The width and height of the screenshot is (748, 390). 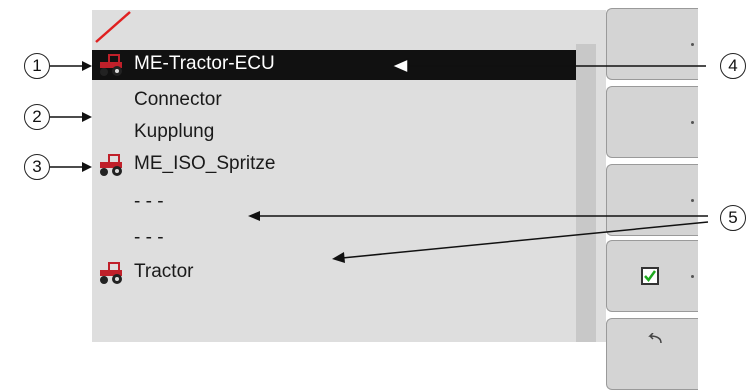 What do you see at coordinates (37, 167) in the screenshot?
I see `callout-3: 3` at bounding box center [37, 167].